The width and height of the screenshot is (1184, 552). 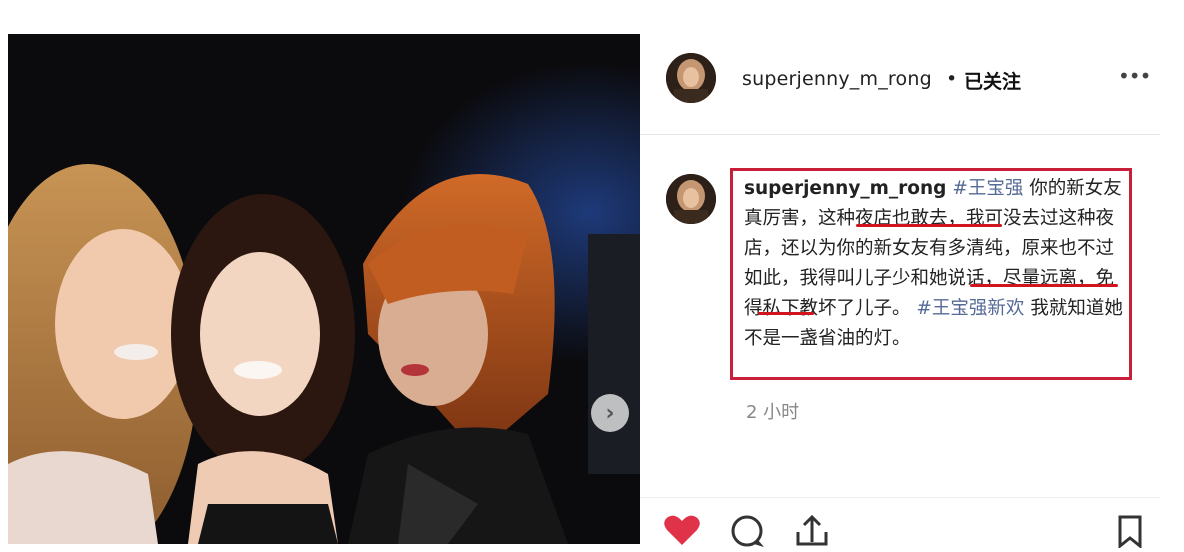 I want to click on comment-timestamp: 2 小时, so click(x=773, y=412).